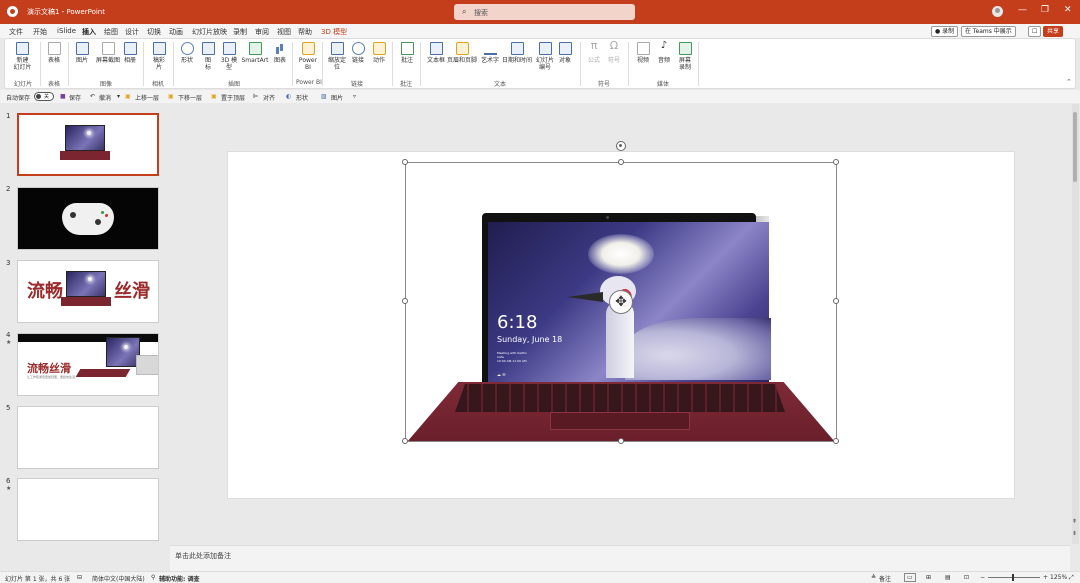 This screenshot has width=1080, height=583. Describe the element at coordinates (292, 64) in the screenshot. I see `ribbon-separator` at that location.